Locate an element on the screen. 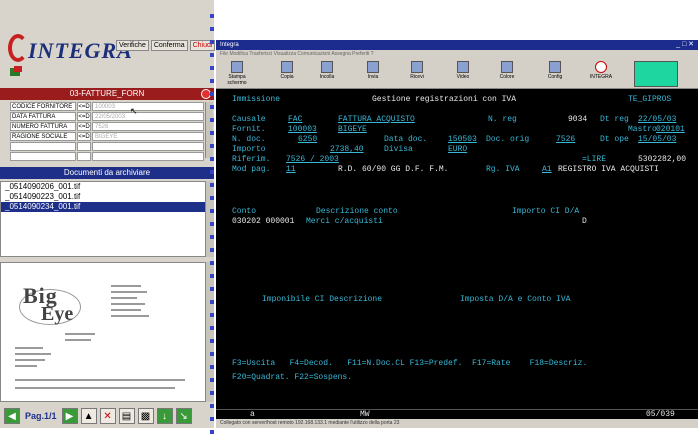  integra-logo-icon is located at coordinates (601, 67).